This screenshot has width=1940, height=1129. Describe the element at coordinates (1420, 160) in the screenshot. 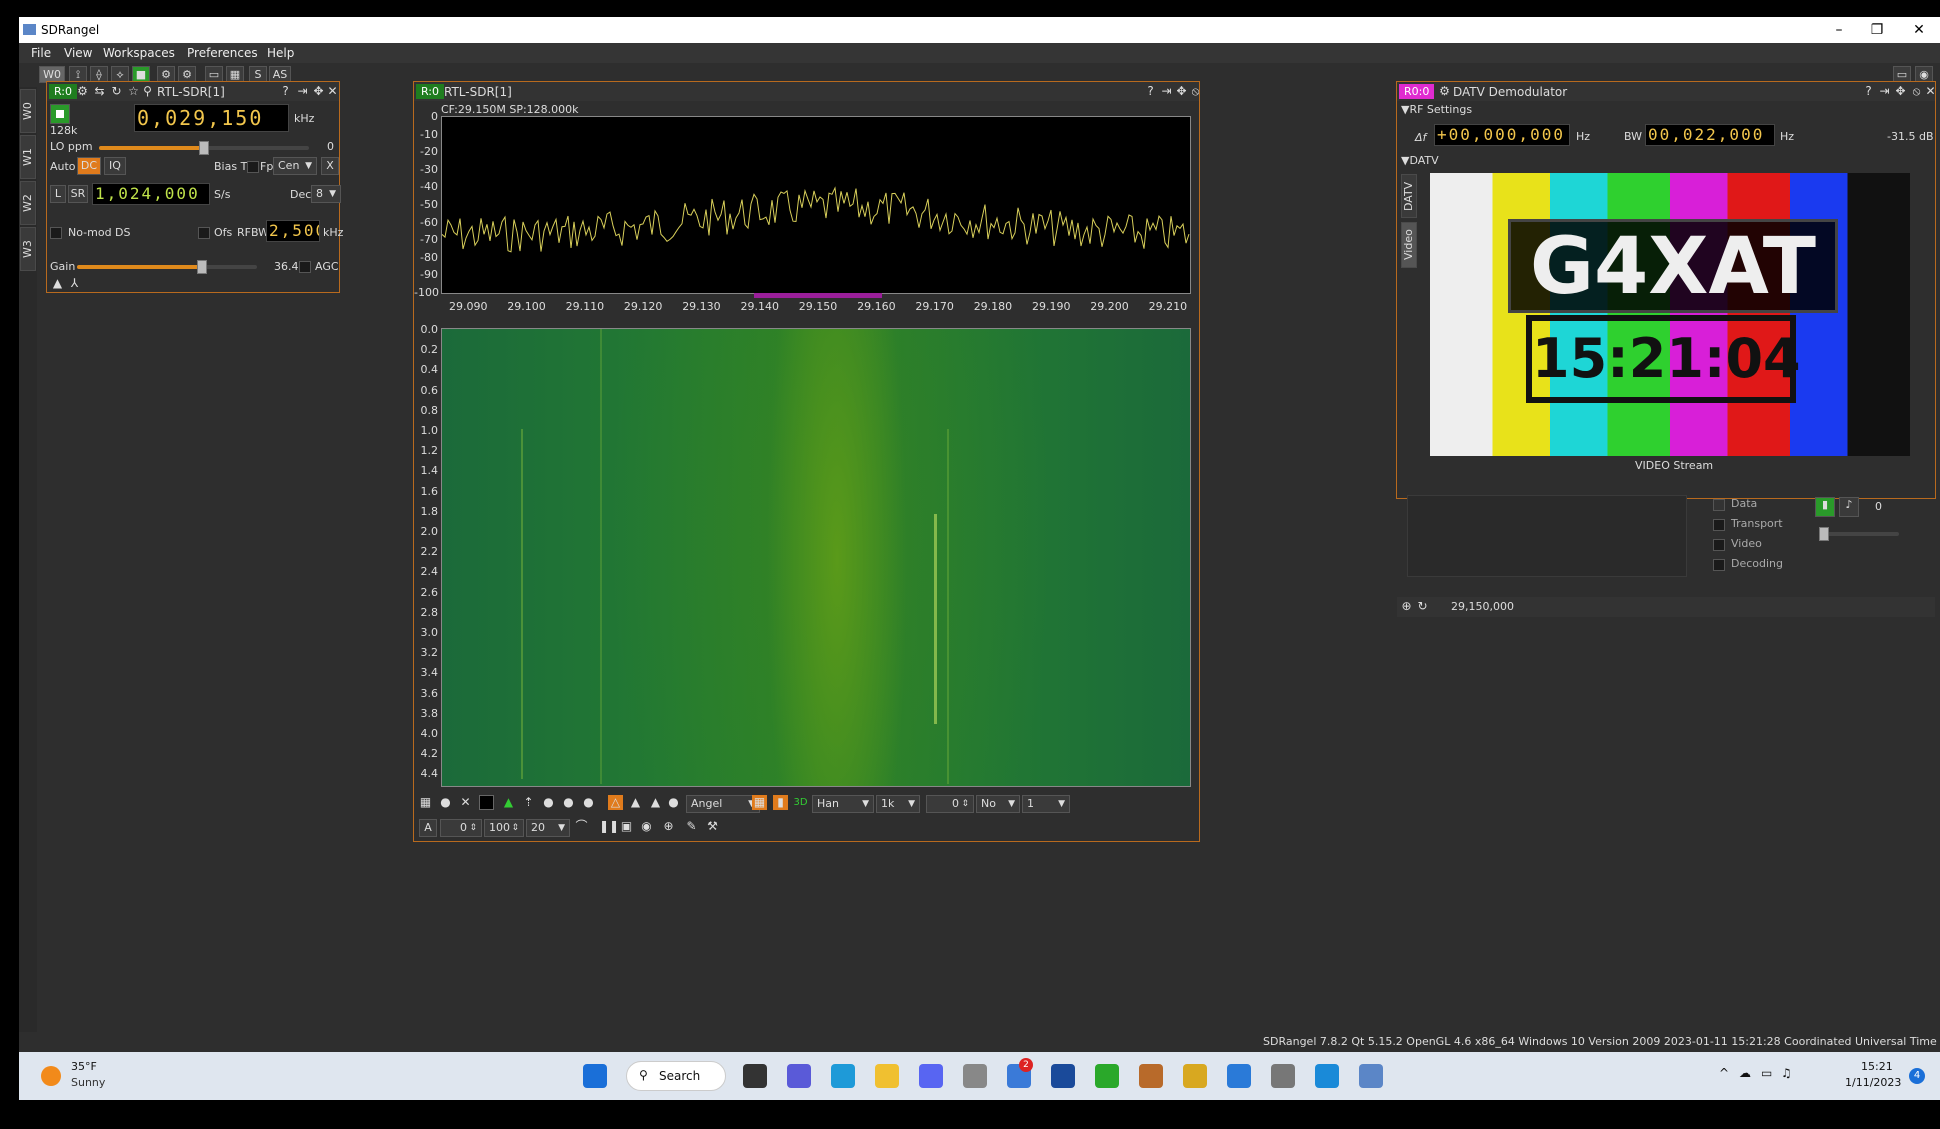

I see `datv-section-header: ▼DATV` at that location.